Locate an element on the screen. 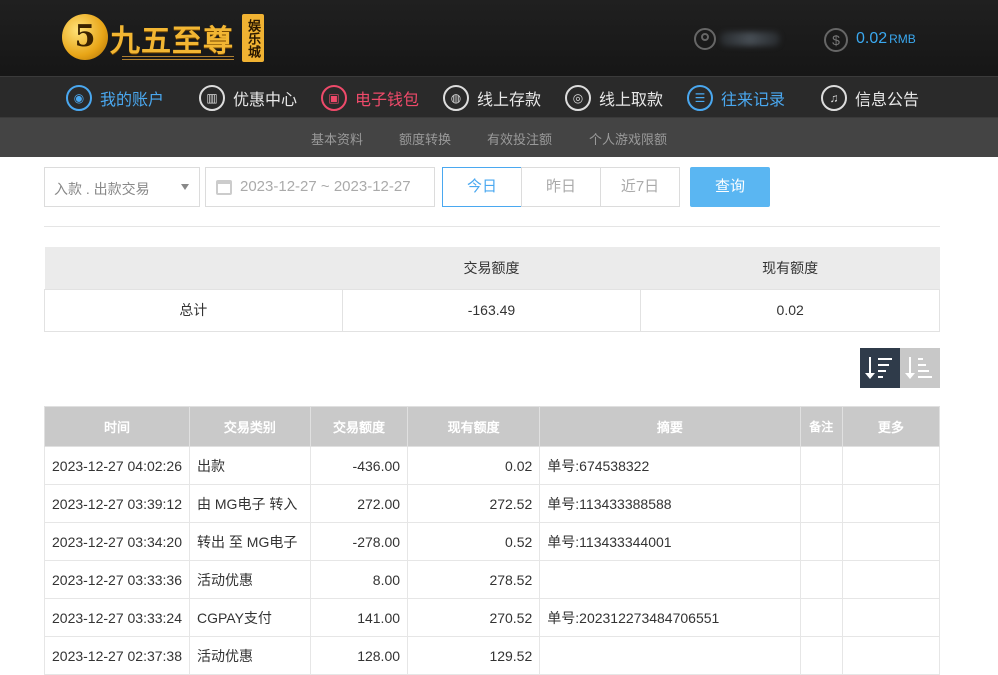  nav-item-promotions: ▥ 优惠中心 is located at coordinates (248, 98).